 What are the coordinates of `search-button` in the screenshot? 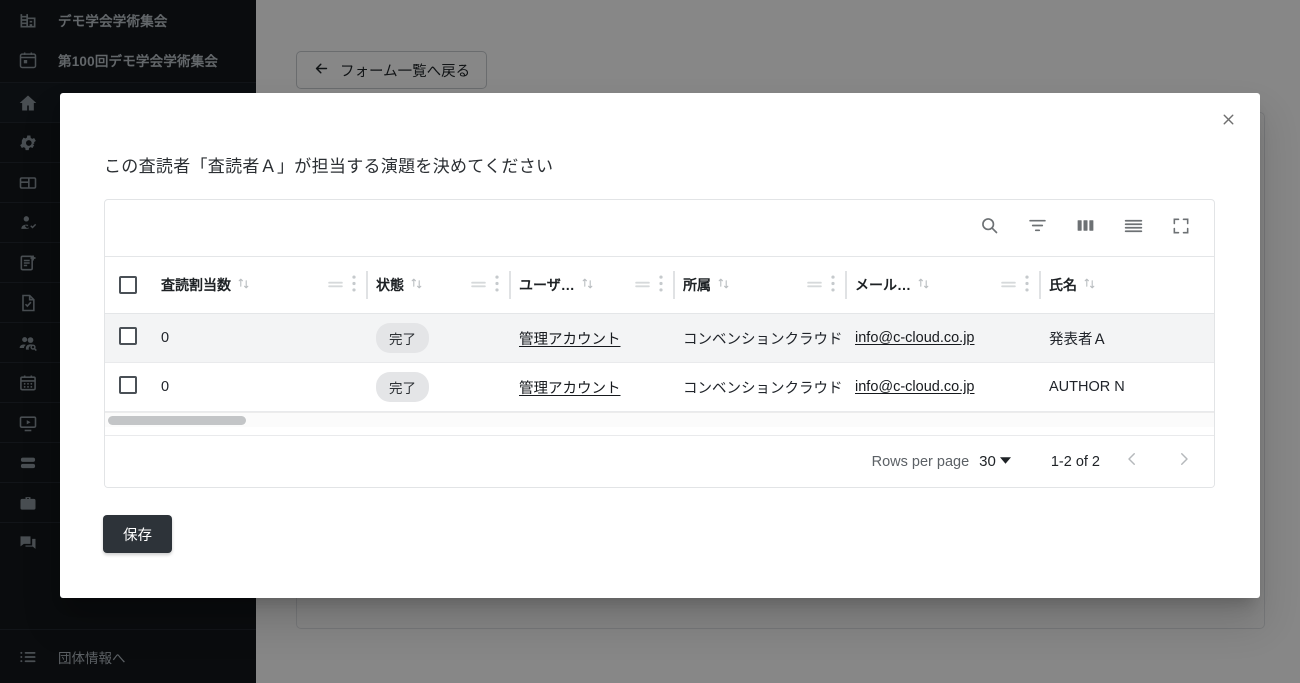 It's located at (989, 228).